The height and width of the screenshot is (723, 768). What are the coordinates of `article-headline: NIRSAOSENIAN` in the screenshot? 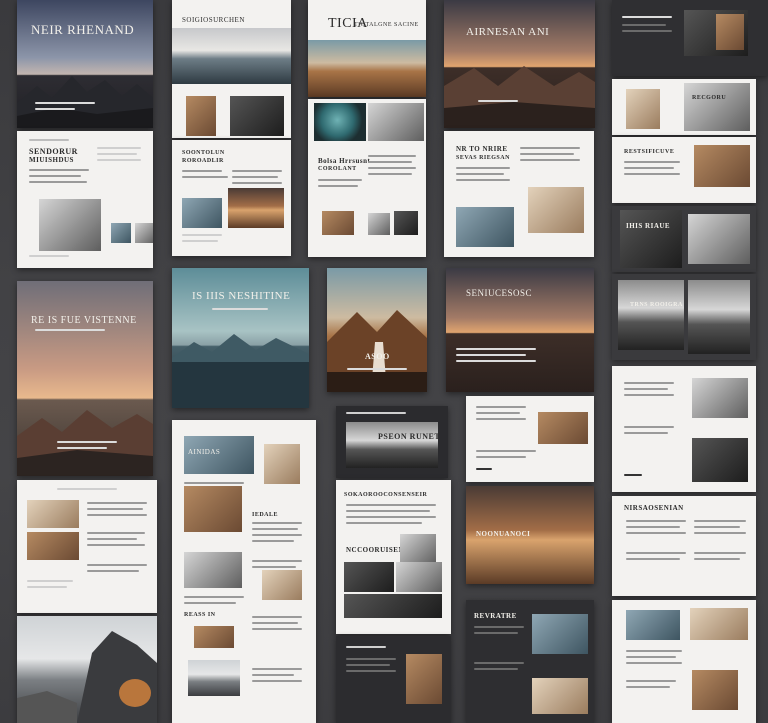 It's located at (654, 508).